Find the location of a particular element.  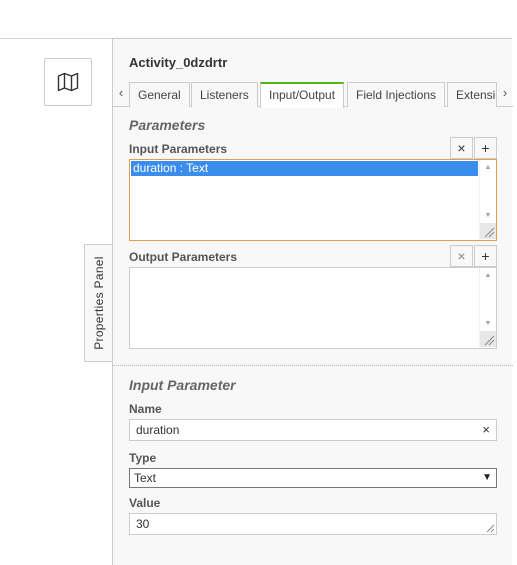

value-textarea-value: 30 is located at coordinates (143, 524).